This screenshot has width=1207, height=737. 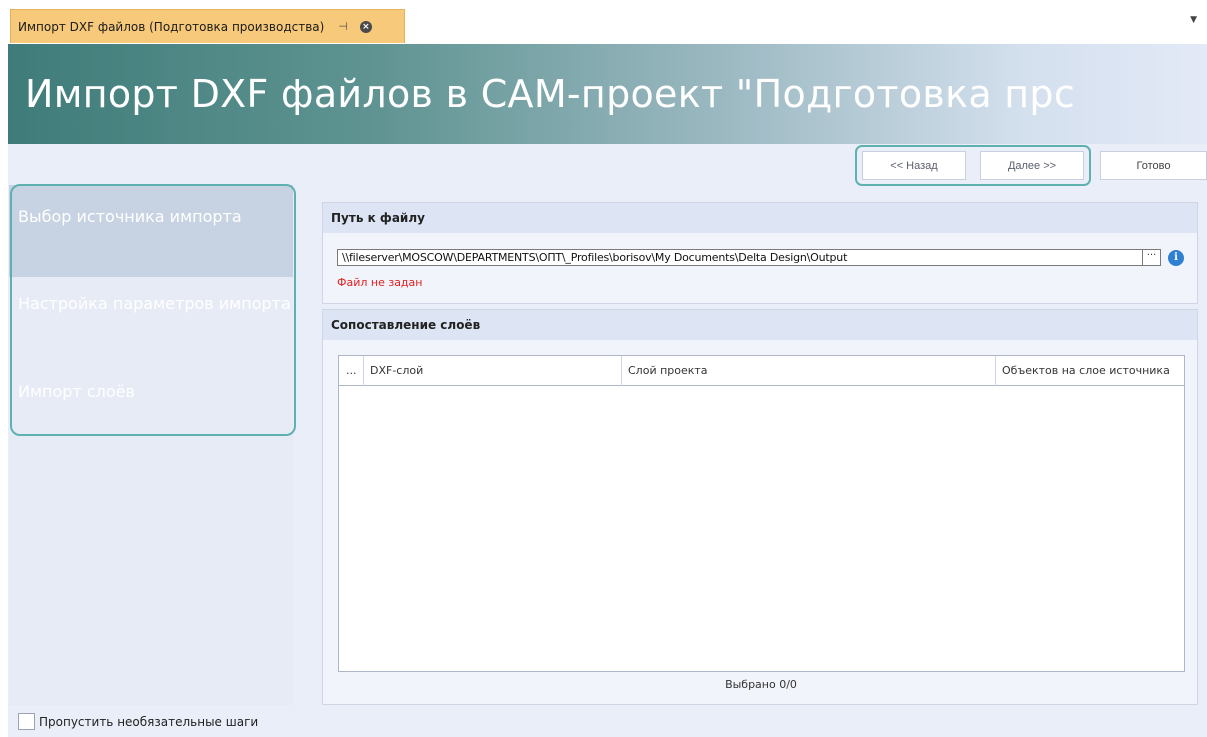 I want to click on selection-count: Выбрано 0/0, so click(x=761, y=684).